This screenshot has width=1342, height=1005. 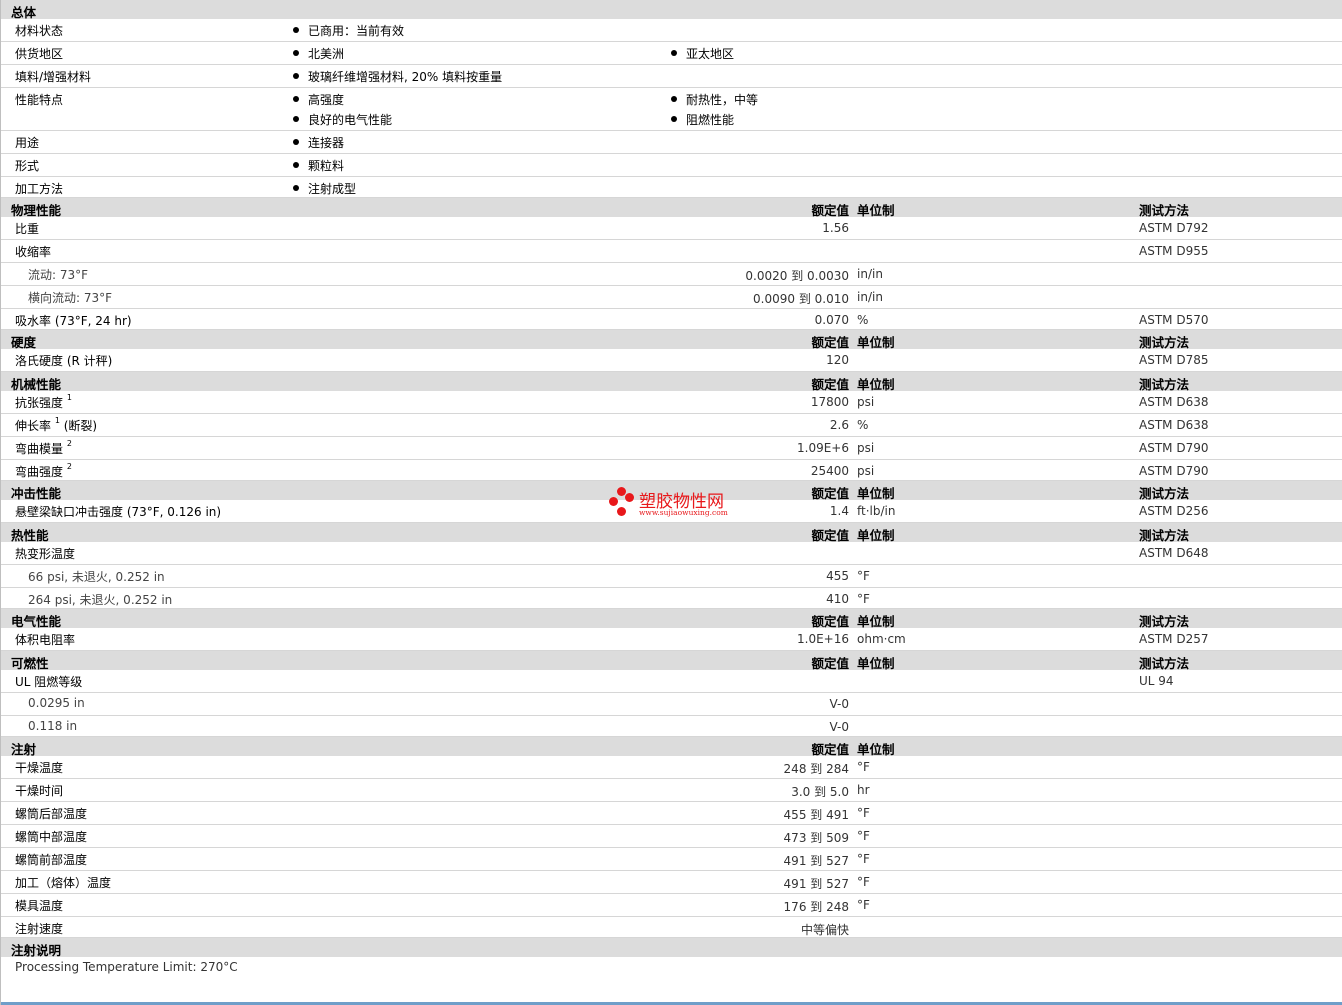 What do you see at coordinates (671, 402) in the screenshot?
I see `property-row: 抗张强度 1 17800 psi ASTM D638` at bounding box center [671, 402].